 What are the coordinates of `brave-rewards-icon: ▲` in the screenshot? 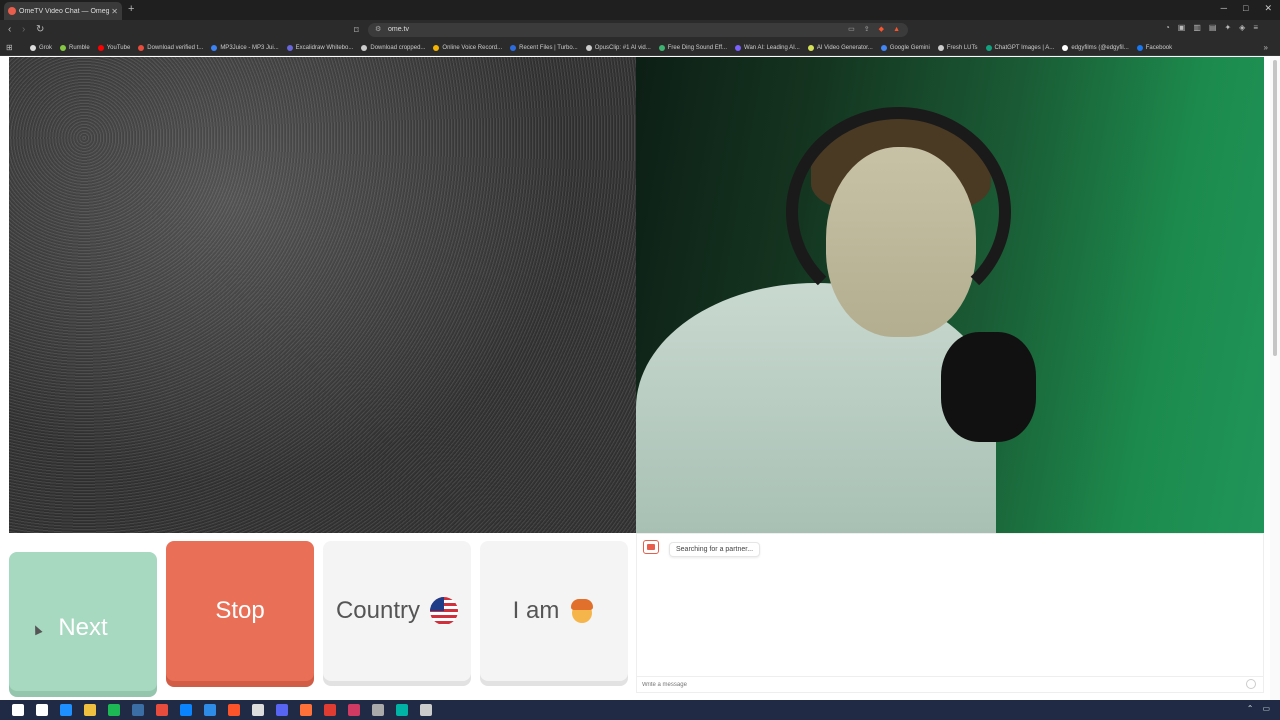 It's located at (896, 30).